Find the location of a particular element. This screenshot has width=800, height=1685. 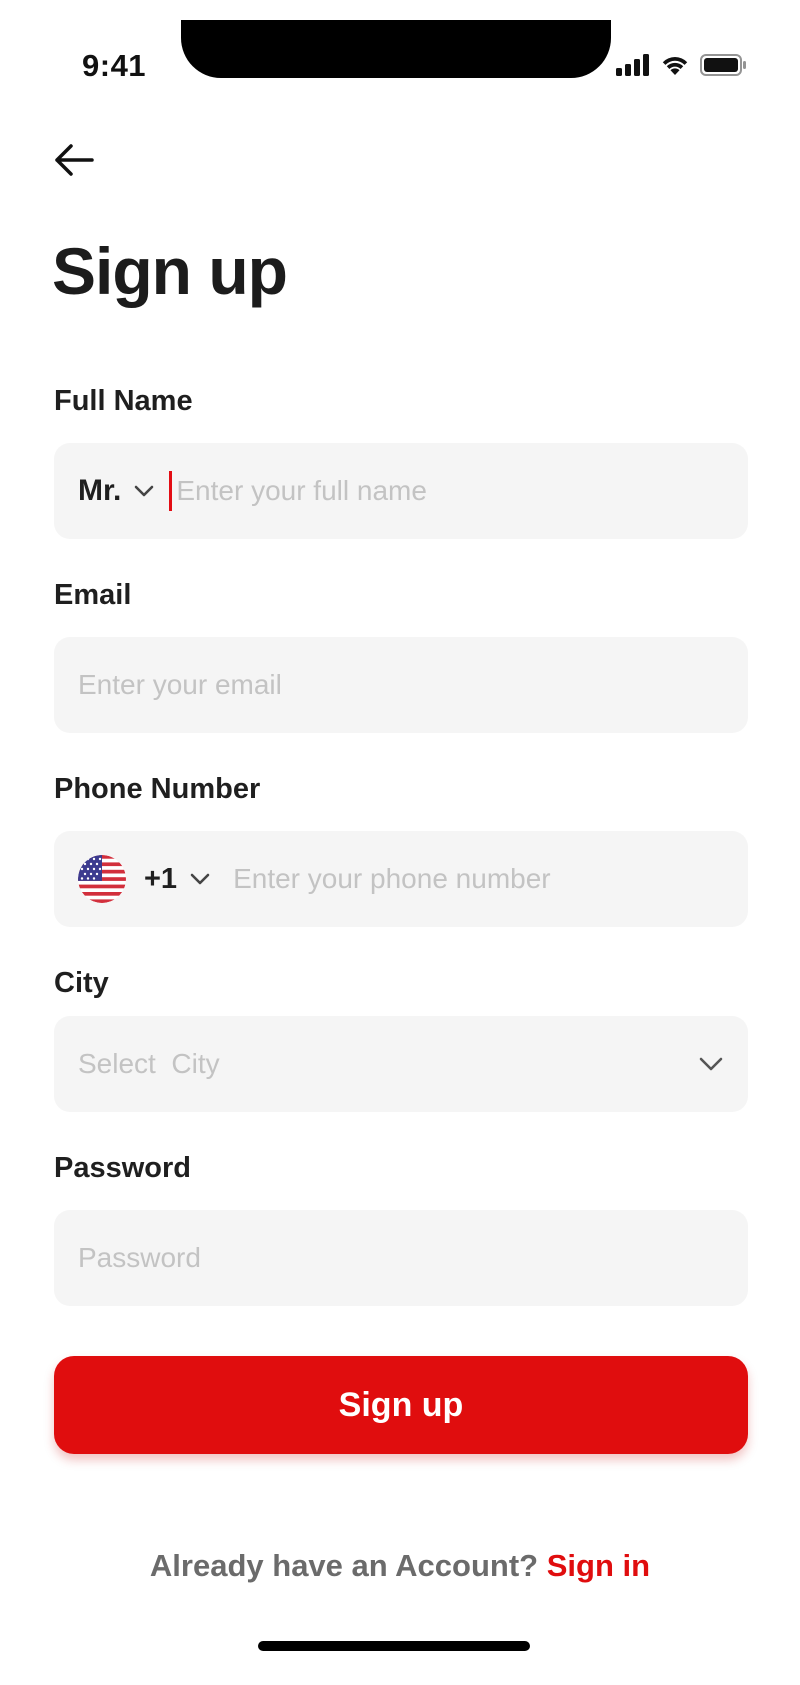

text-cursor is located at coordinates (171, 491).